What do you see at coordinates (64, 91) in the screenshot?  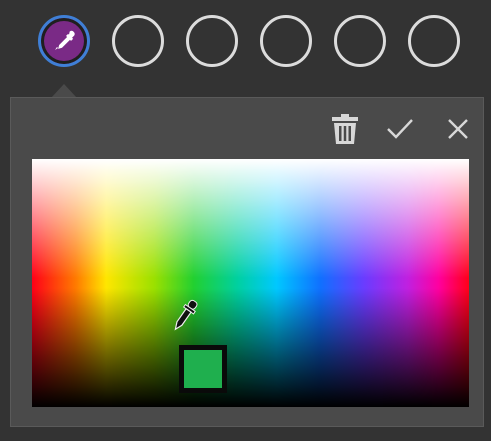 I see `popup-pointer` at bounding box center [64, 91].